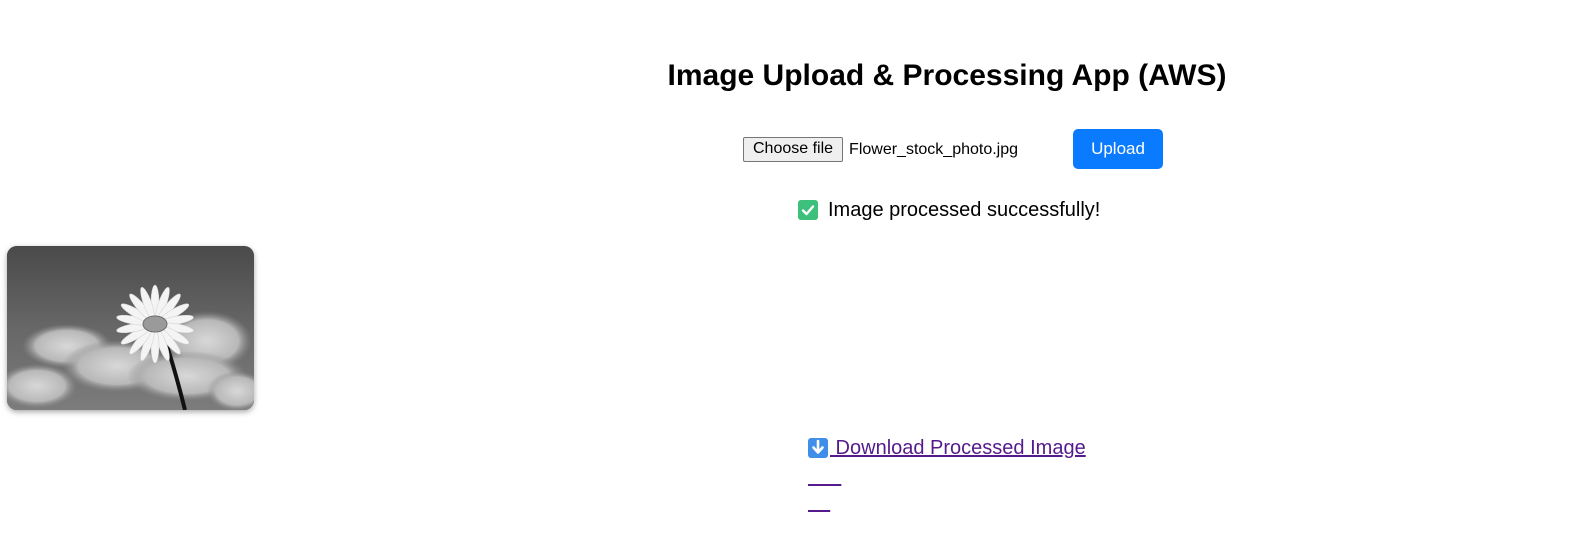 The height and width of the screenshot is (538, 1585). I want to click on flower-image, so click(130, 328).